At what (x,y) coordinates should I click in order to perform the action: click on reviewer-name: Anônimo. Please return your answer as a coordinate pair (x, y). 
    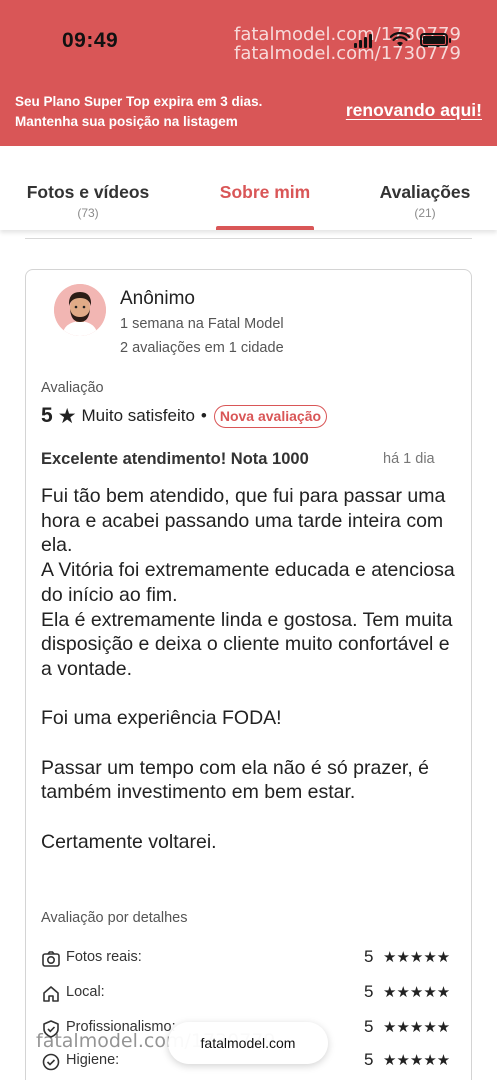
    Looking at the image, I should click on (157, 298).